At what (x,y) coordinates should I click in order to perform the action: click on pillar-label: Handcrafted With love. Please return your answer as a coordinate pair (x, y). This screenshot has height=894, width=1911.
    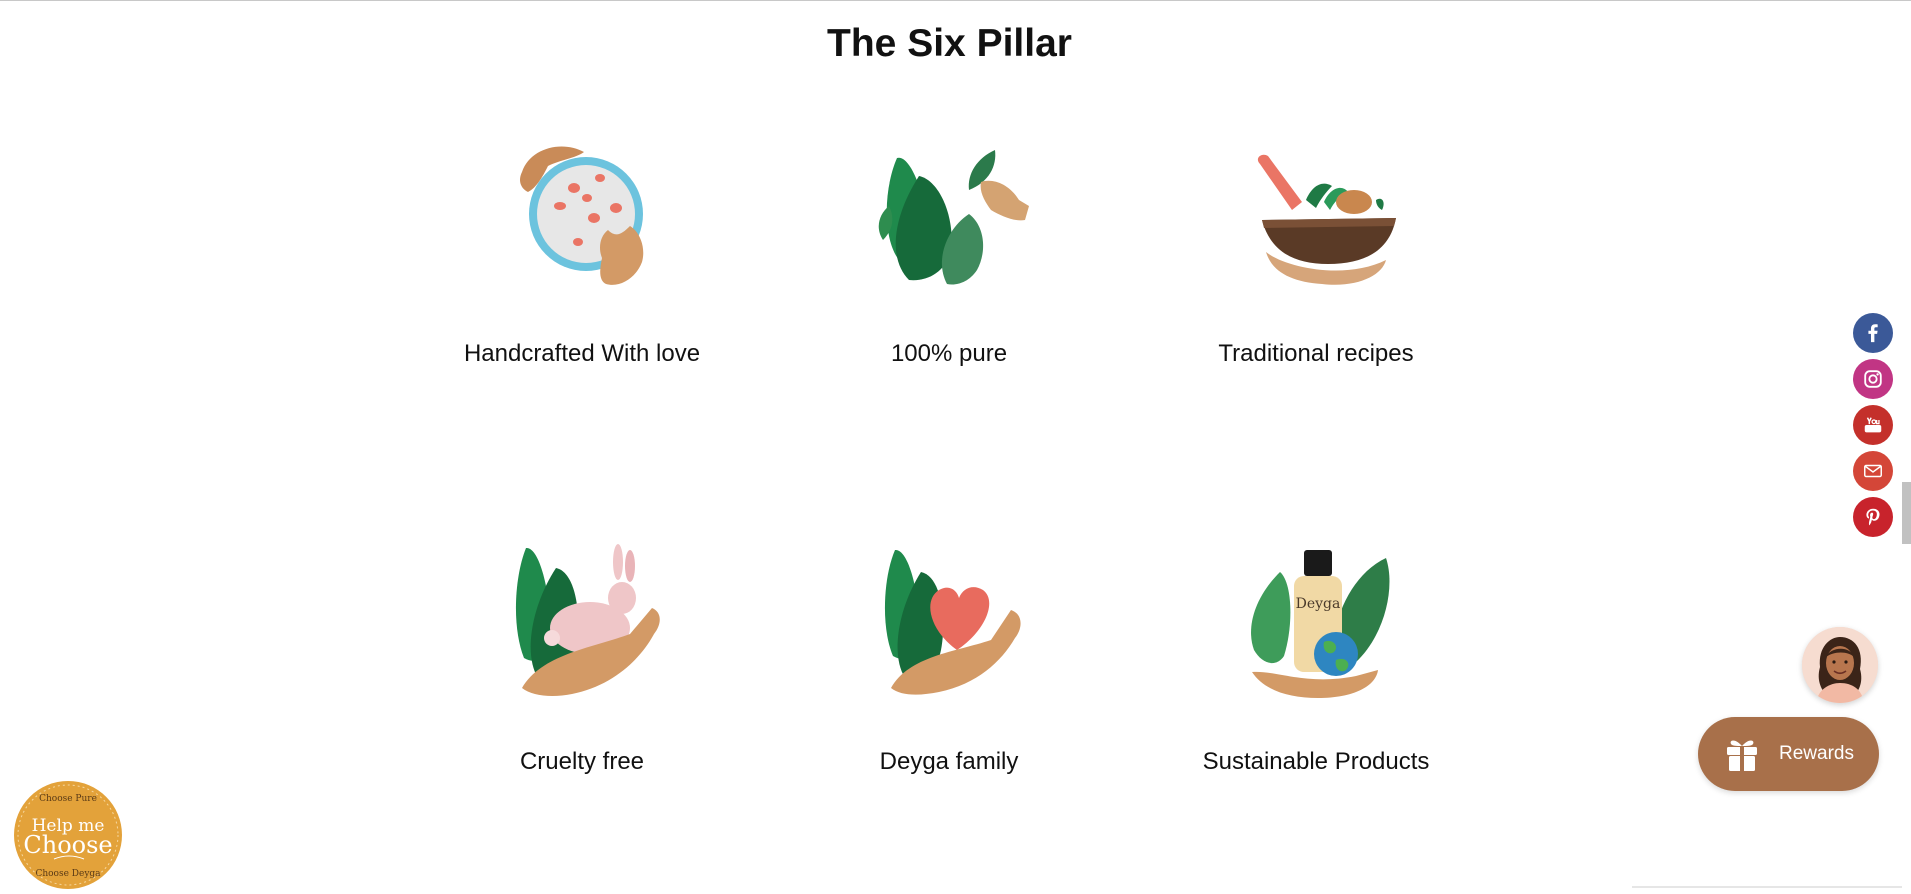
    Looking at the image, I should click on (582, 353).